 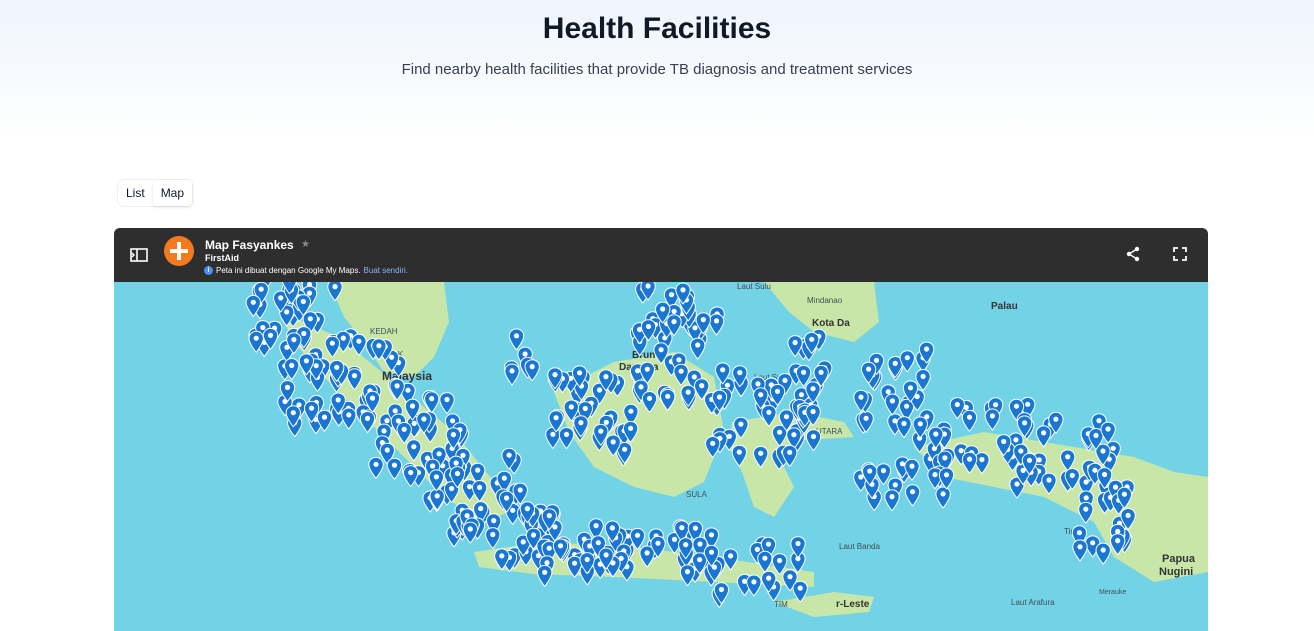 I want to click on fullscreen-icon, so click(x=1180, y=254).